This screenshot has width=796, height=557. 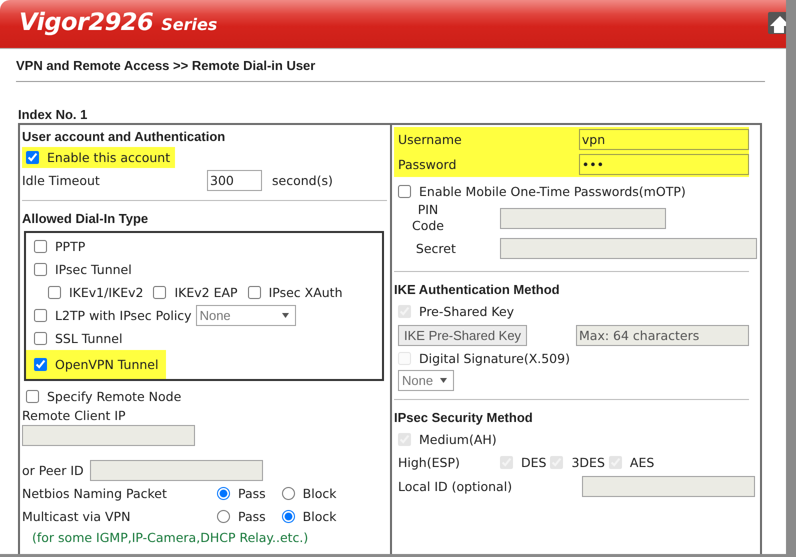 I want to click on checkbox-label: OpenVPN Tunnel, so click(x=106, y=364).